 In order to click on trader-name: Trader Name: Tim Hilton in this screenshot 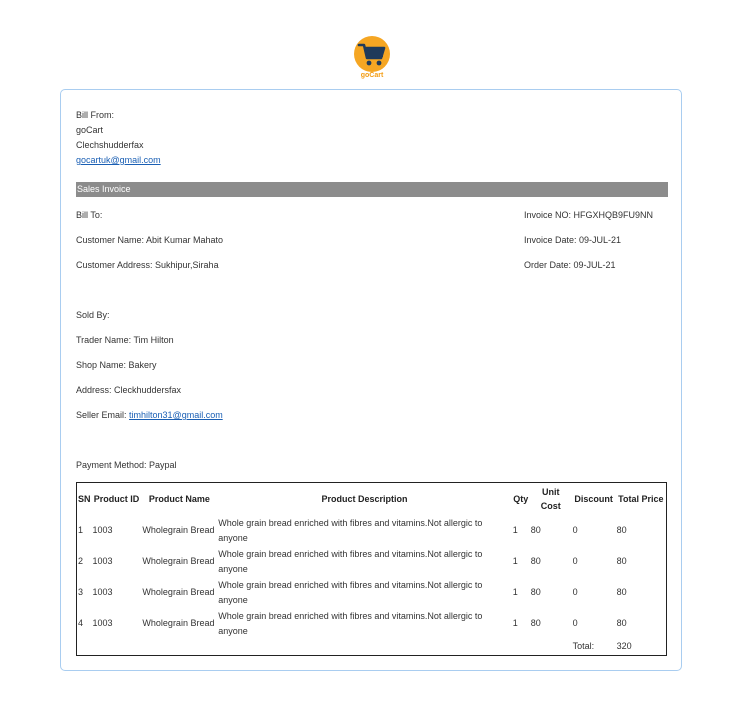, I will do `click(125, 340)`.